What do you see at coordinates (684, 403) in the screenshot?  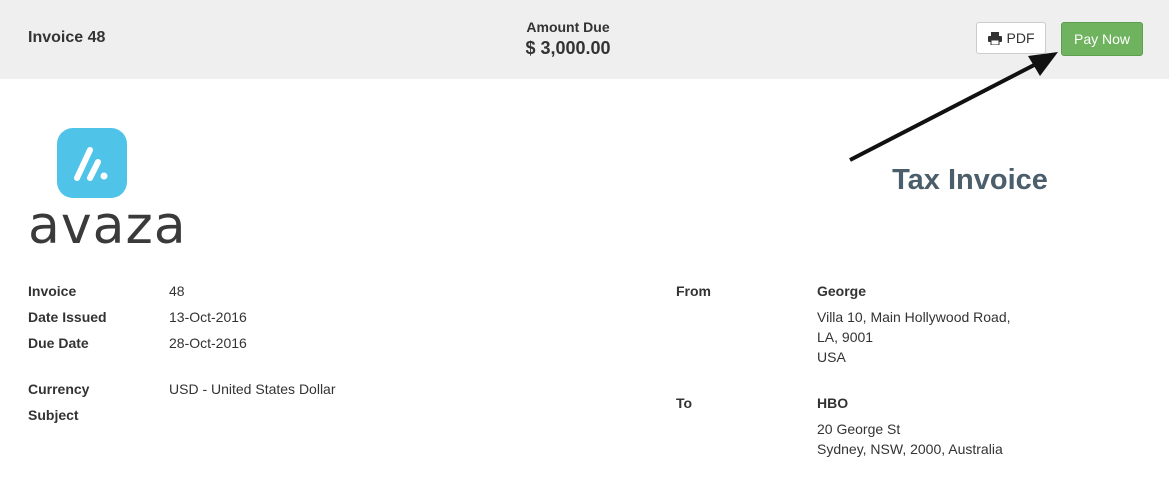 I see `to-label: To` at bounding box center [684, 403].